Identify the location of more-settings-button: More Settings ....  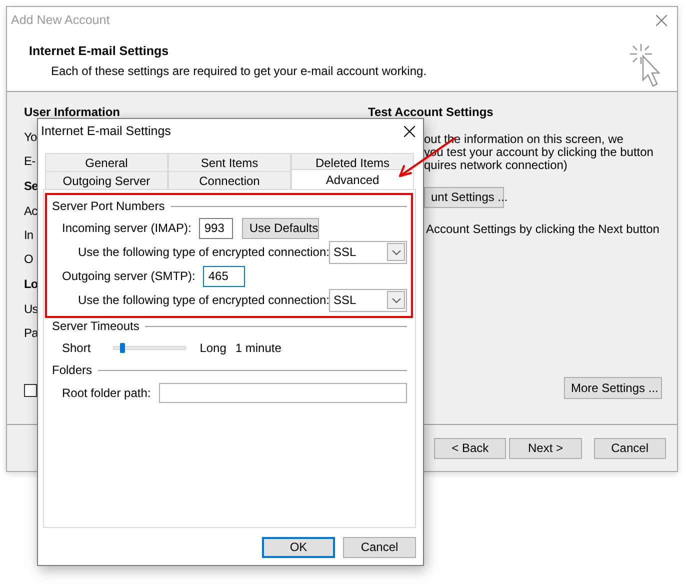
(613, 388).